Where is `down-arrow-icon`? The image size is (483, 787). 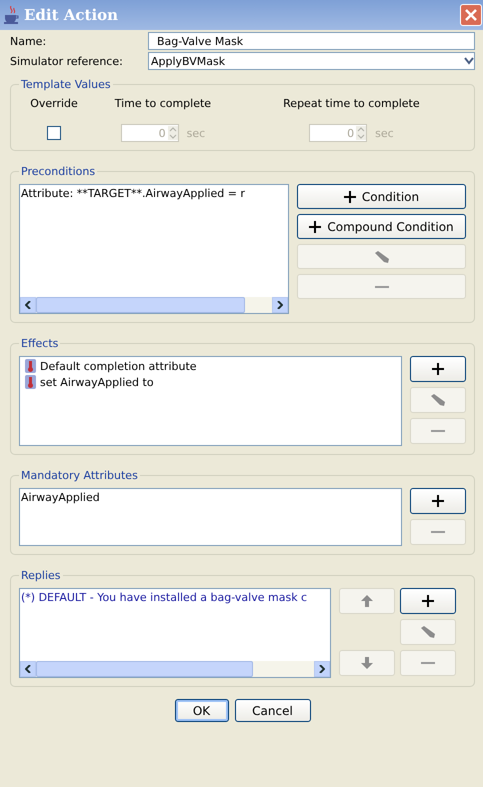
down-arrow-icon is located at coordinates (367, 663).